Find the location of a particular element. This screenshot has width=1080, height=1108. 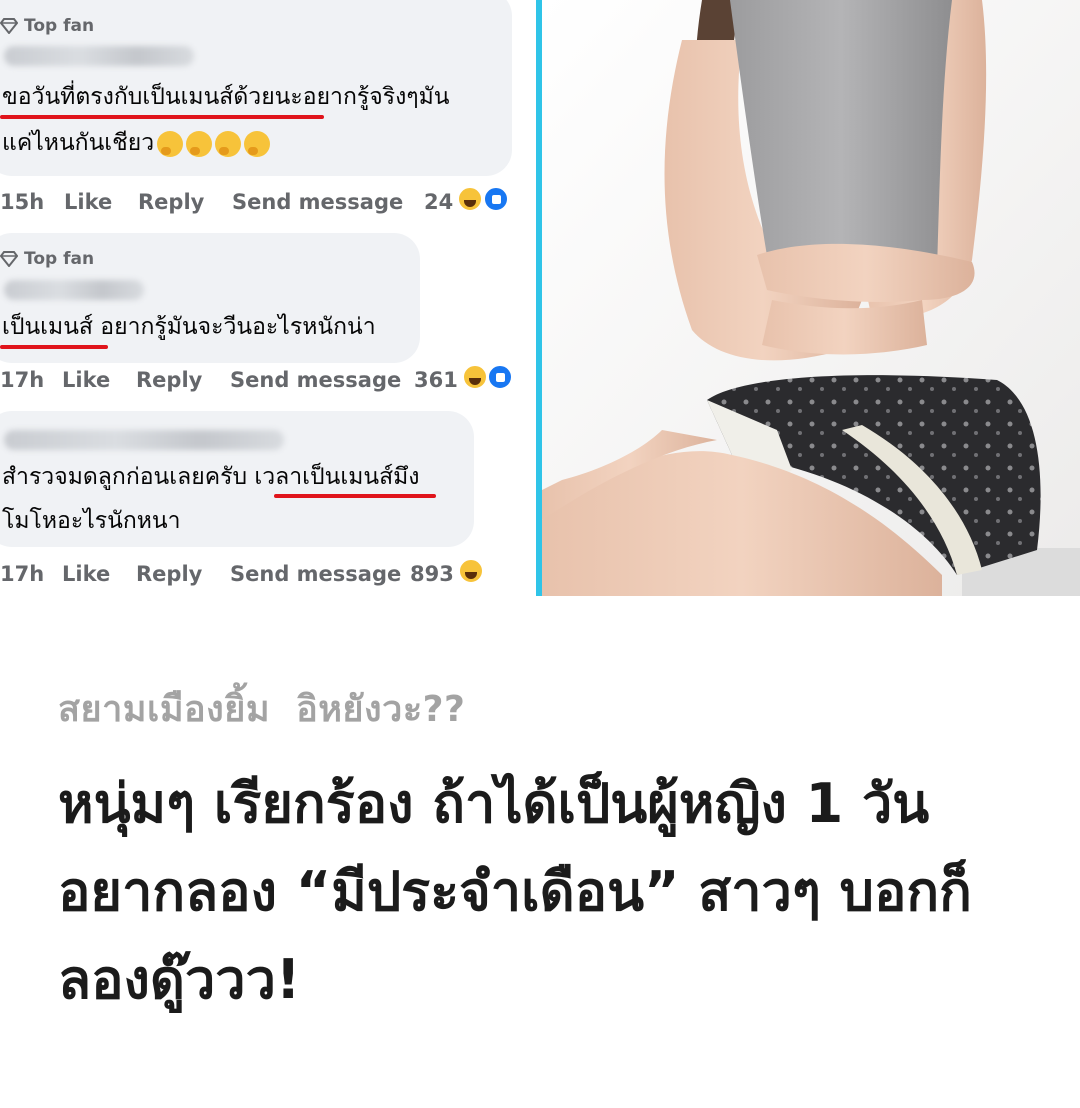

comment-time: 15h is located at coordinates (22, 201).